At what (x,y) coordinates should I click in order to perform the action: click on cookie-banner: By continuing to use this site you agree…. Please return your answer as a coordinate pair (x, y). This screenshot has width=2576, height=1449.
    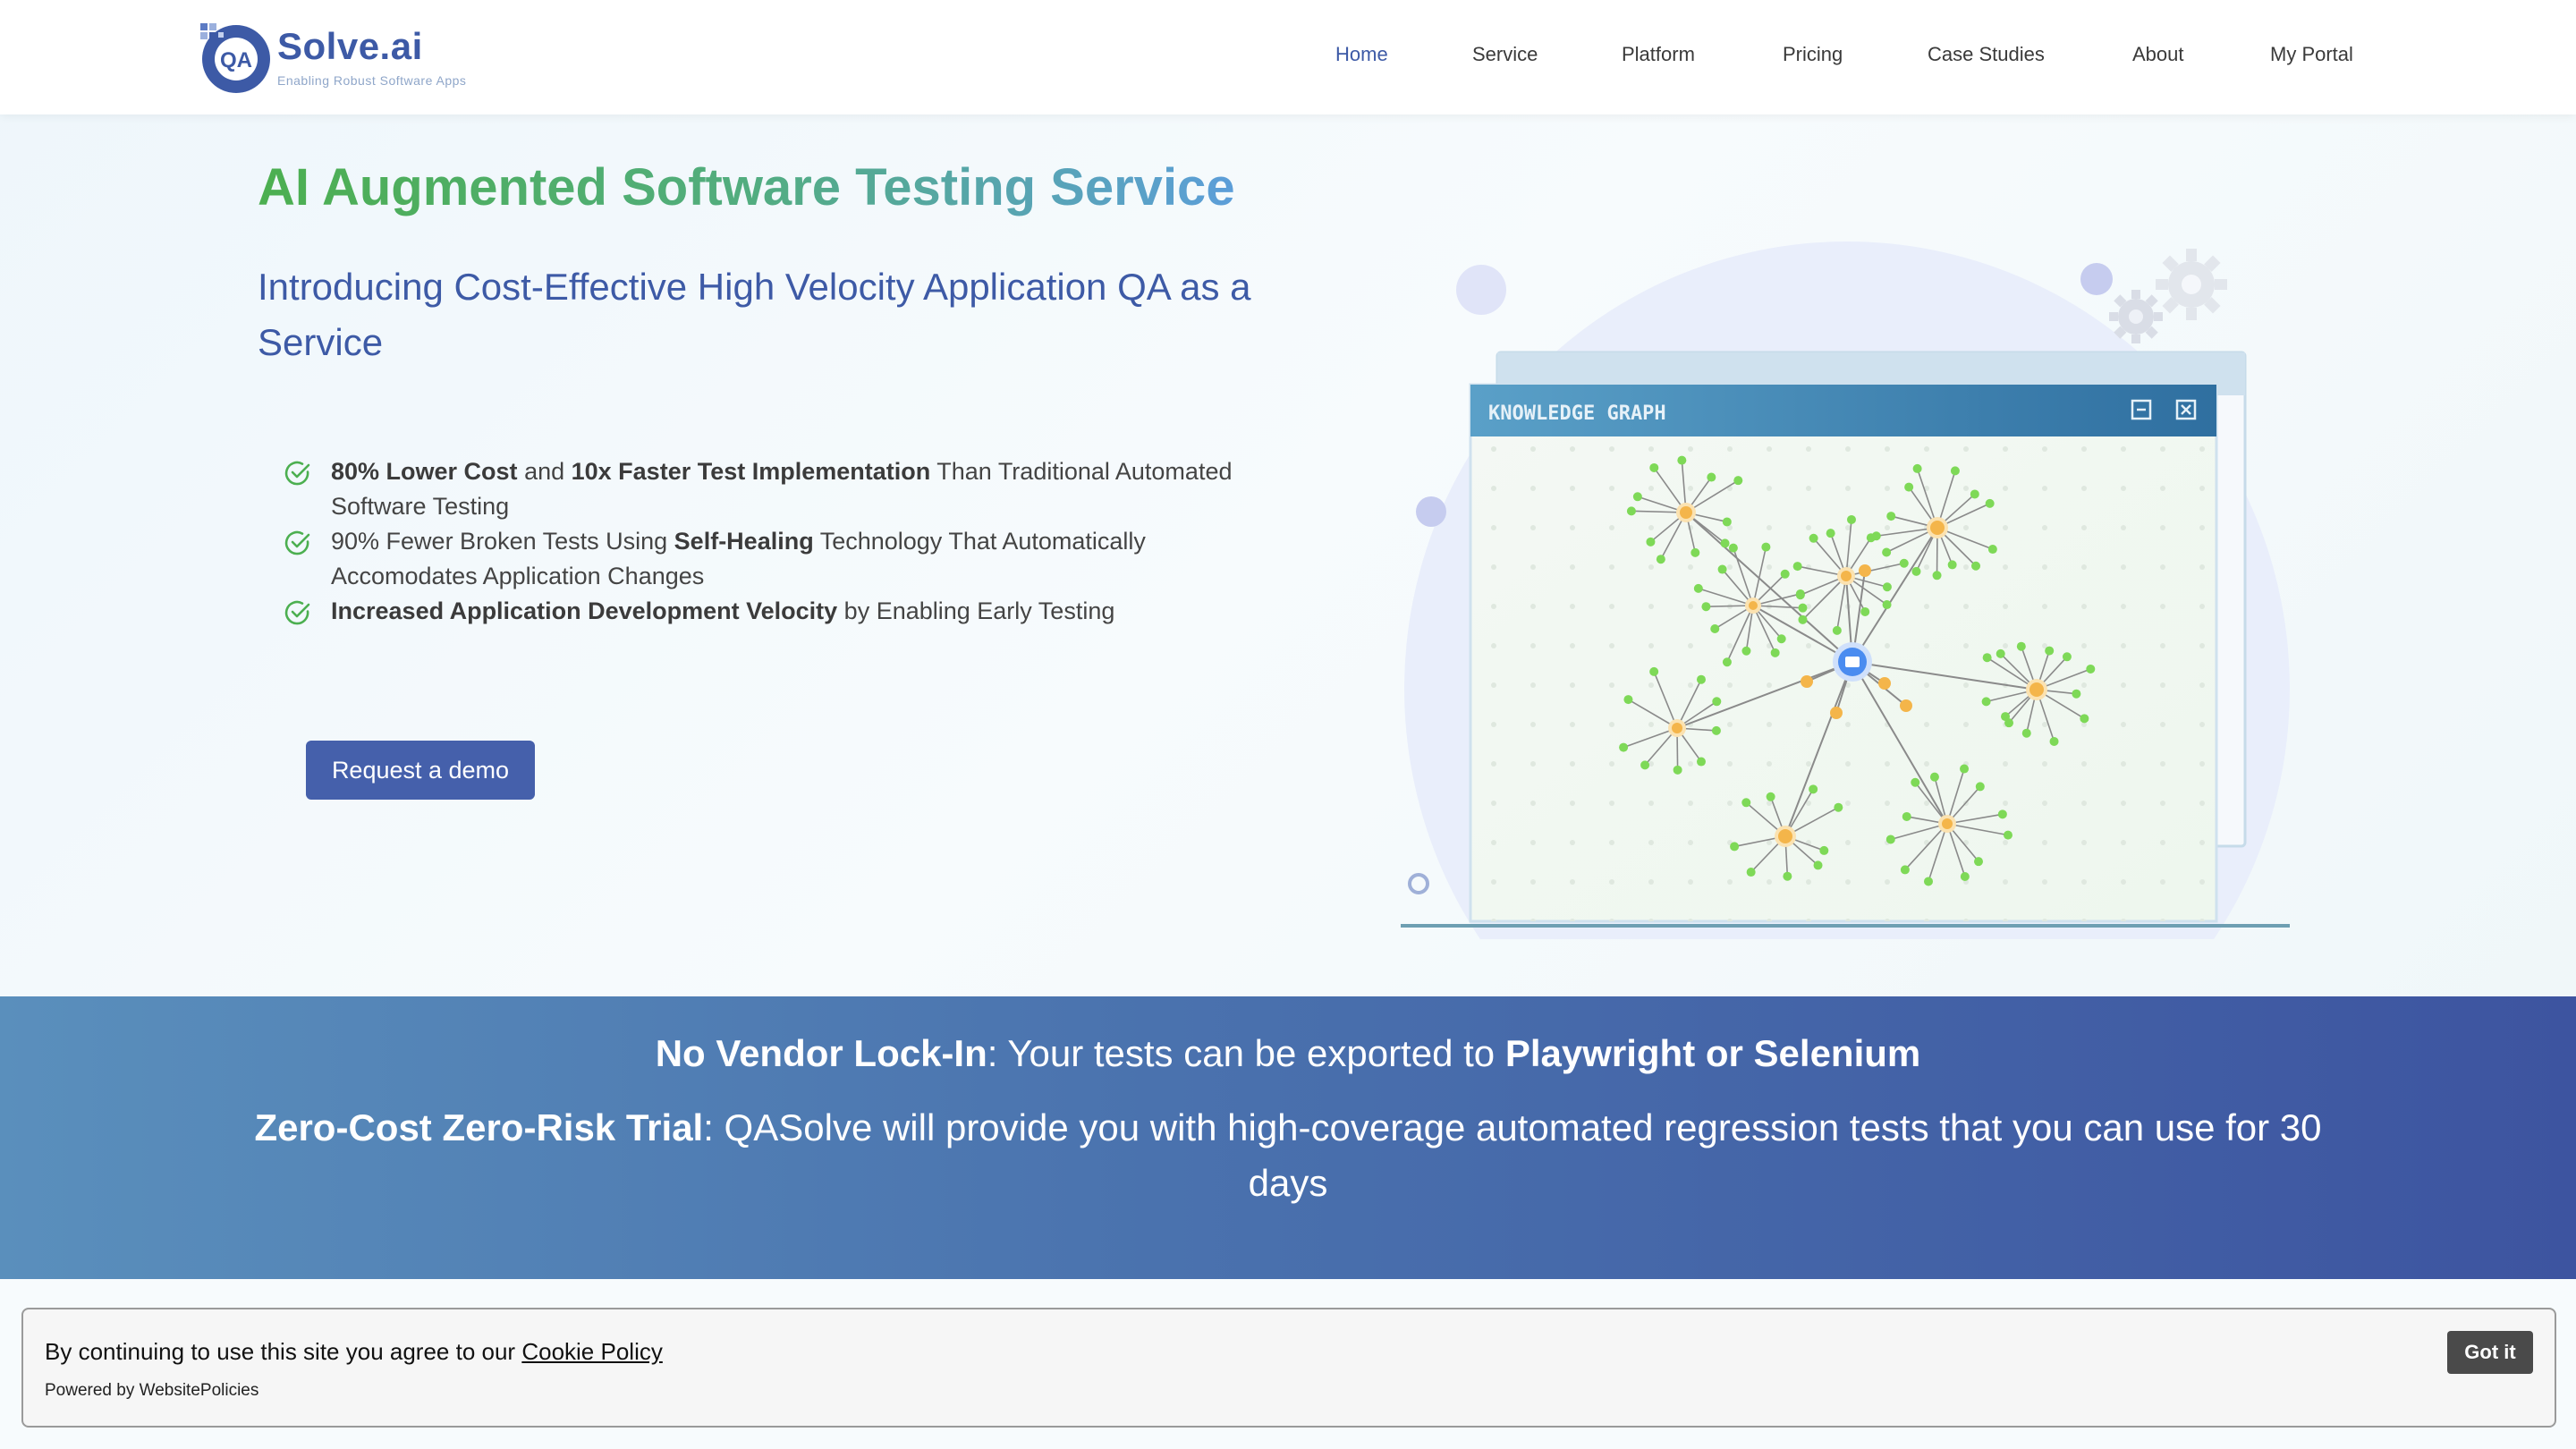
    Looking at the image, I should click on (1288, 1368).